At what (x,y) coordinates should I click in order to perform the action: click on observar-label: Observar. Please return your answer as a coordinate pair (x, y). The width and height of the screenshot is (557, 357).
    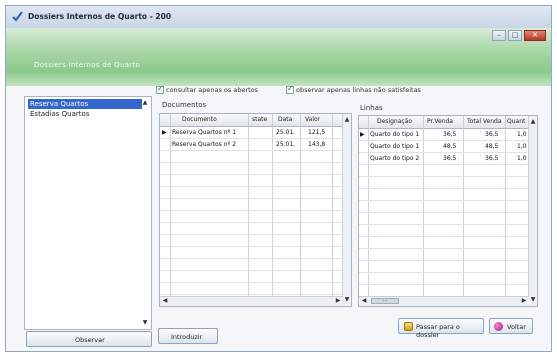
    Looking at the image, I should click on (90, 340).